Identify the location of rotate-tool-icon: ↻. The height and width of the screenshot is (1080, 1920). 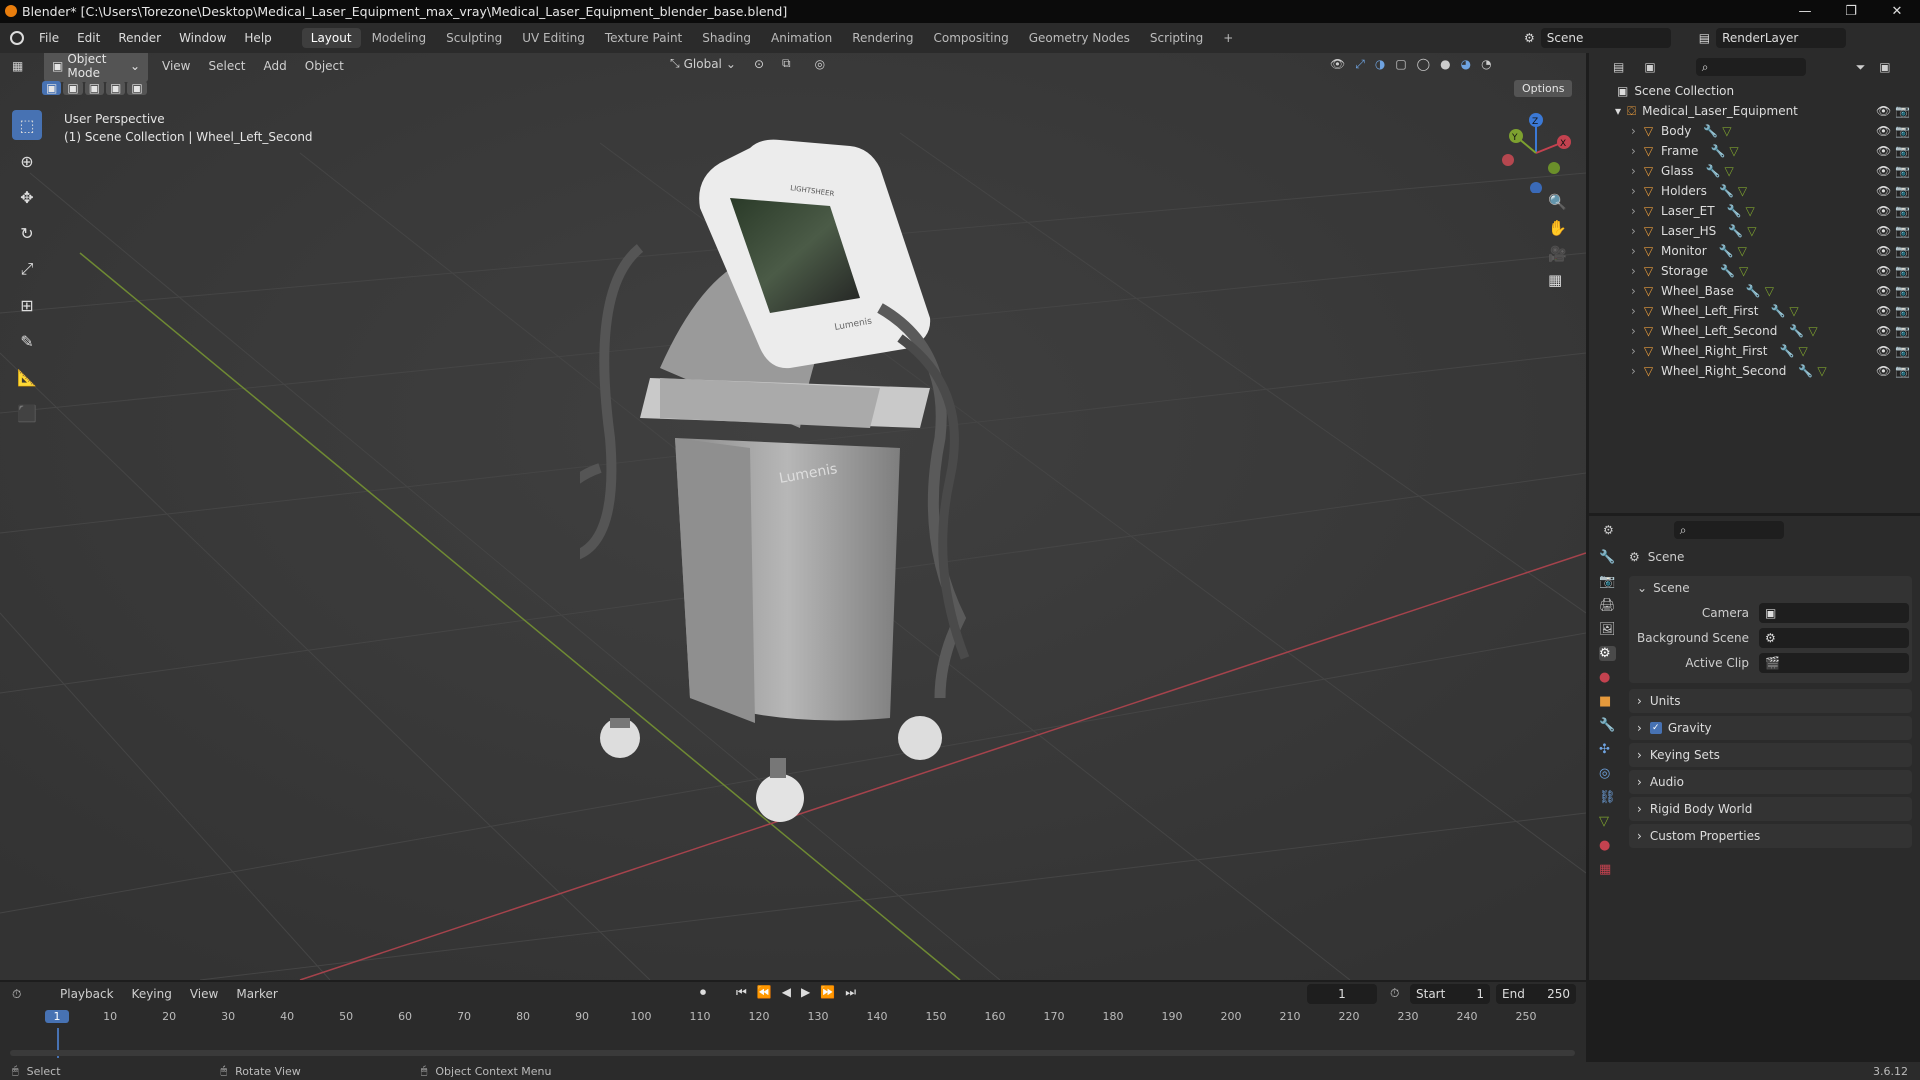
(27, 233).